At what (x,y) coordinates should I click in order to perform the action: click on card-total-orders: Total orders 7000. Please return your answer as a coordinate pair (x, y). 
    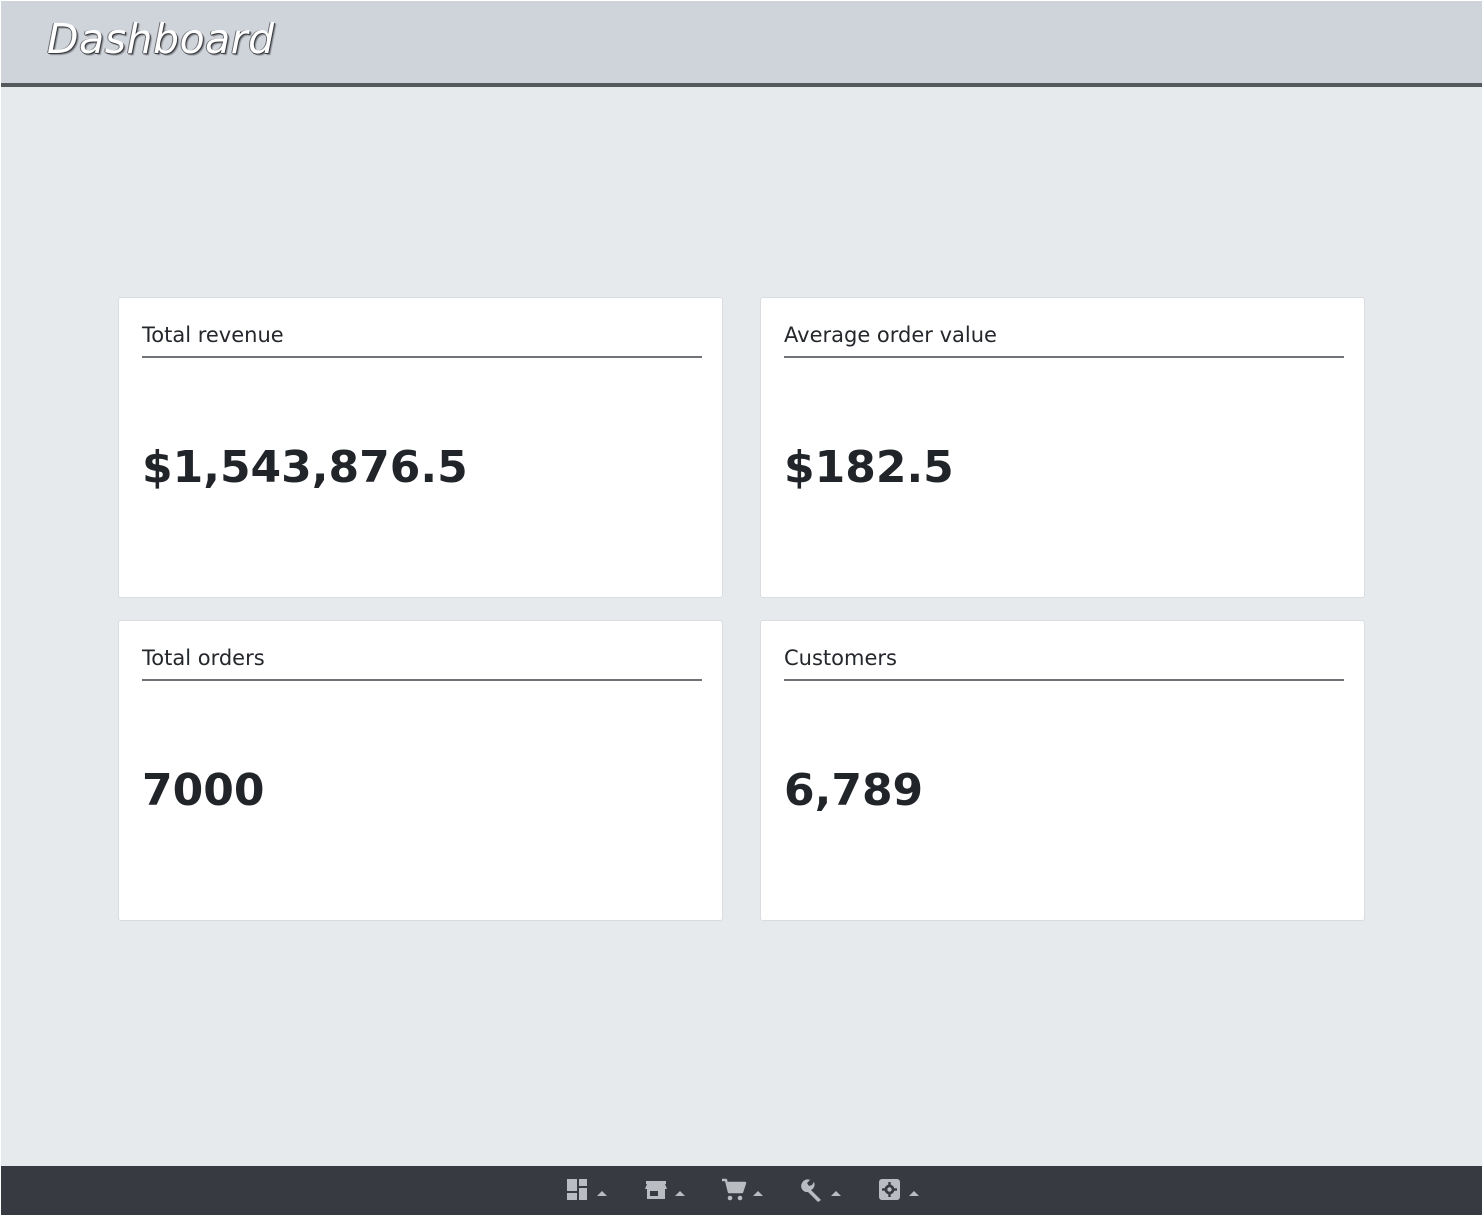
    Looking at the image, I should click on (420, 770).